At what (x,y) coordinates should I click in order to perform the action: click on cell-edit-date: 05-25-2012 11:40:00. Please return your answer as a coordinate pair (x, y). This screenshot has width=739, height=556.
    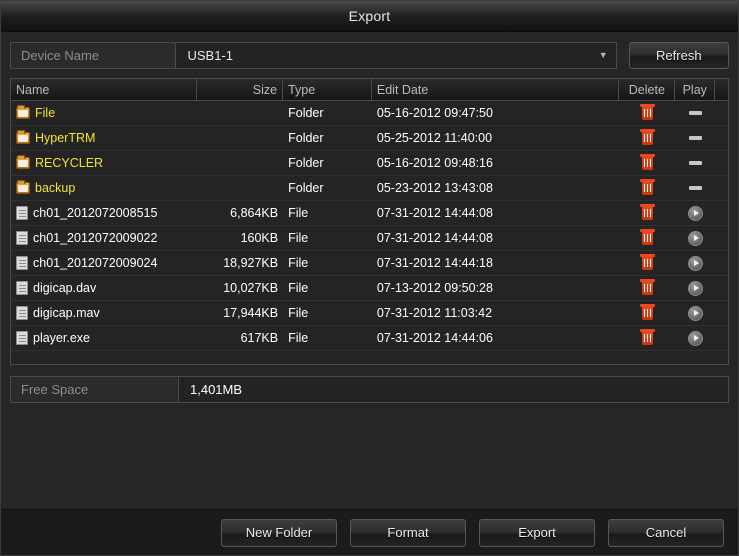
    Looking at the image, I should click on (434, 138).